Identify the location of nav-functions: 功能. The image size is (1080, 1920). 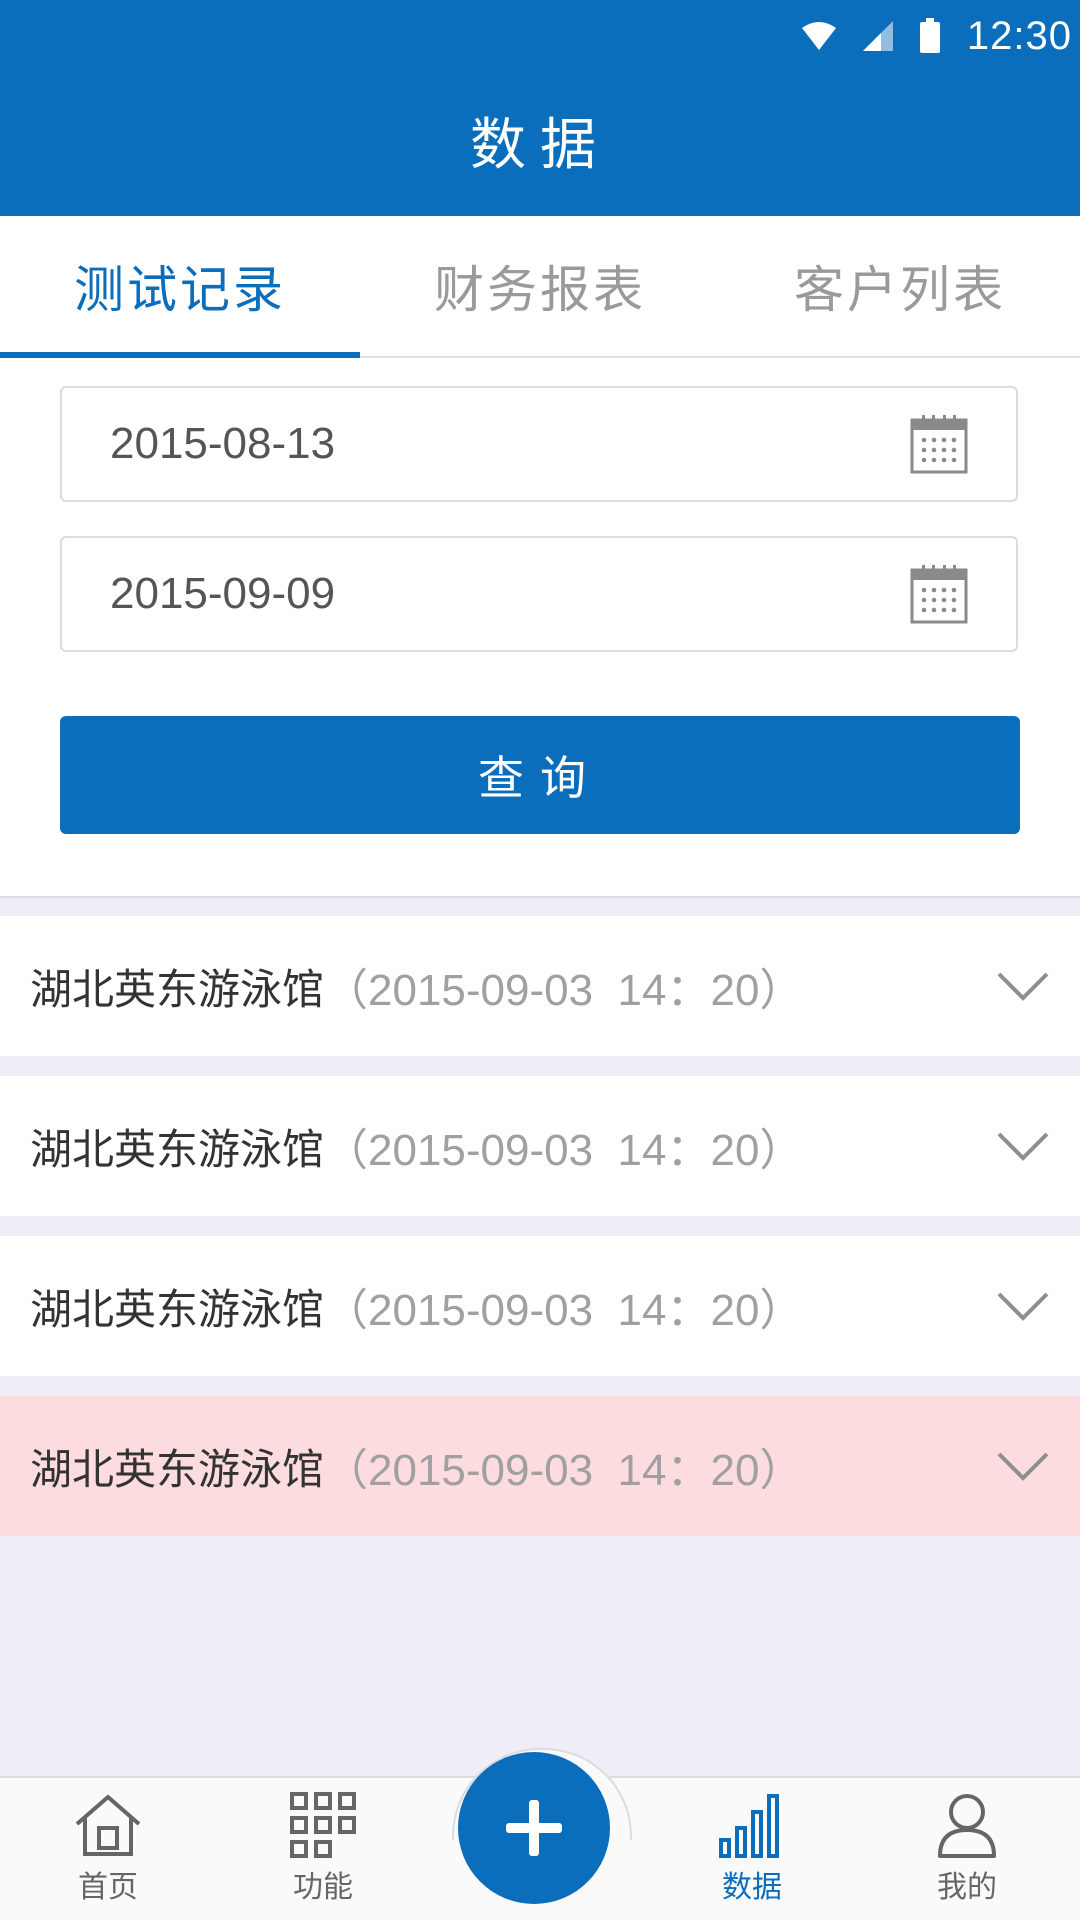
(323, 1849).